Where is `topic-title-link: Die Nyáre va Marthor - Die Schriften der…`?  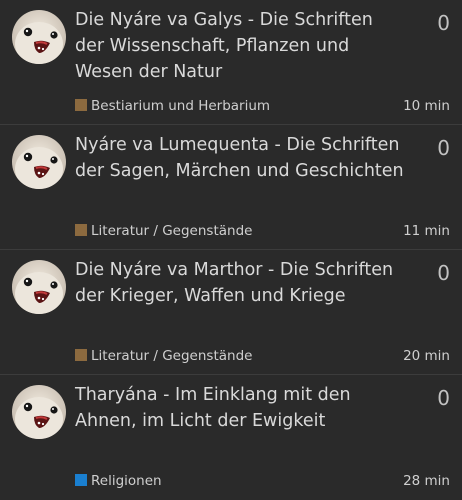
topic-title-link: Die Nyáre va Marthor - Die Schriften der… is located at coordinates (240, 283).